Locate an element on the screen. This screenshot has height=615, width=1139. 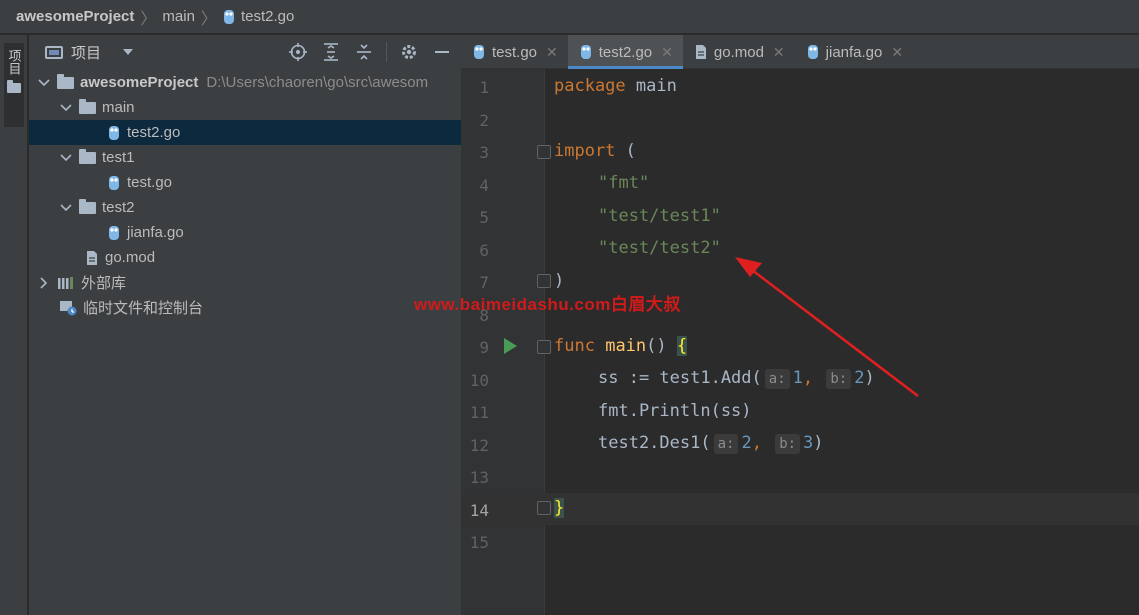
line-number: 14 is located at coordinates (479, 510).